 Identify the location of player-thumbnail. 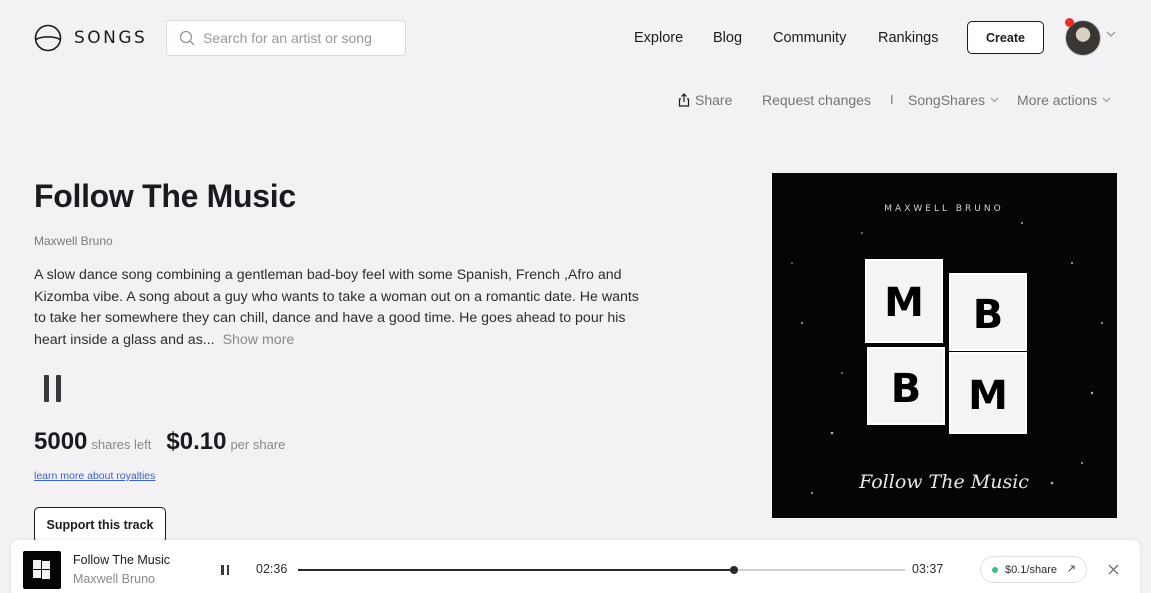
(42, 570).